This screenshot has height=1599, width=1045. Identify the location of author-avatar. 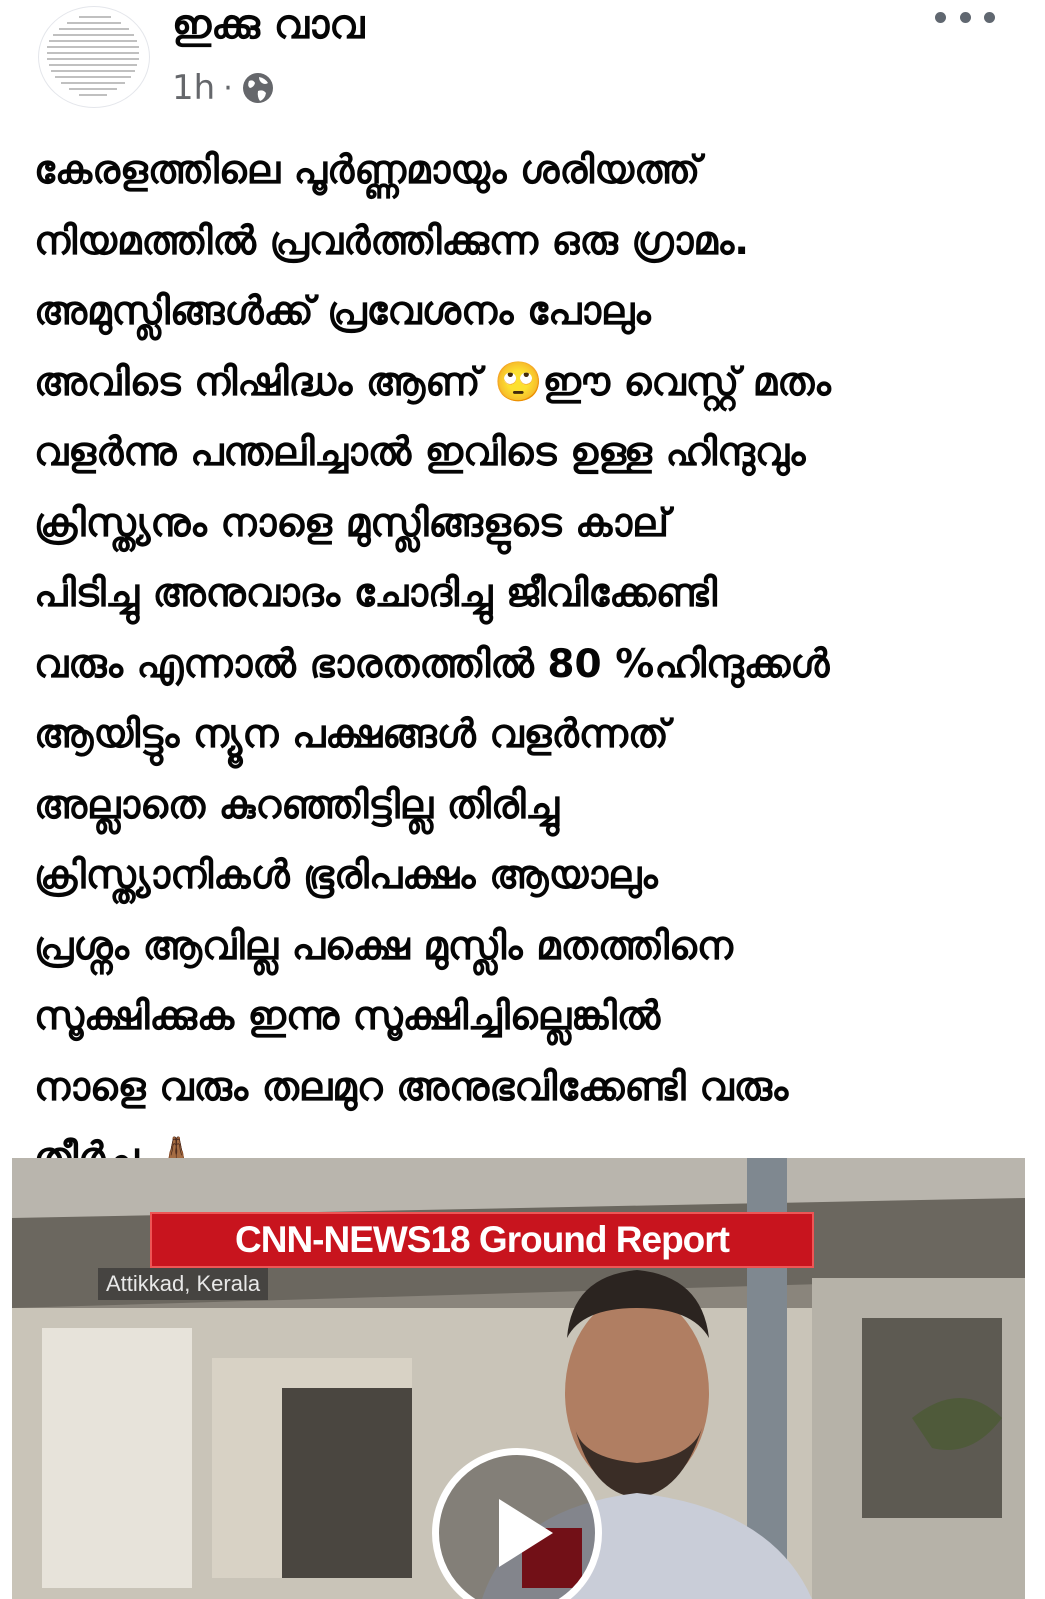
(94, 57).